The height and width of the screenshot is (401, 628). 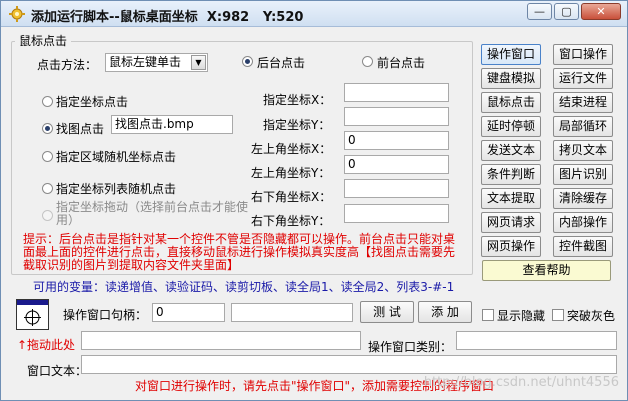 I want to click on maximize-button: ▢, so click(x=566, y=11).